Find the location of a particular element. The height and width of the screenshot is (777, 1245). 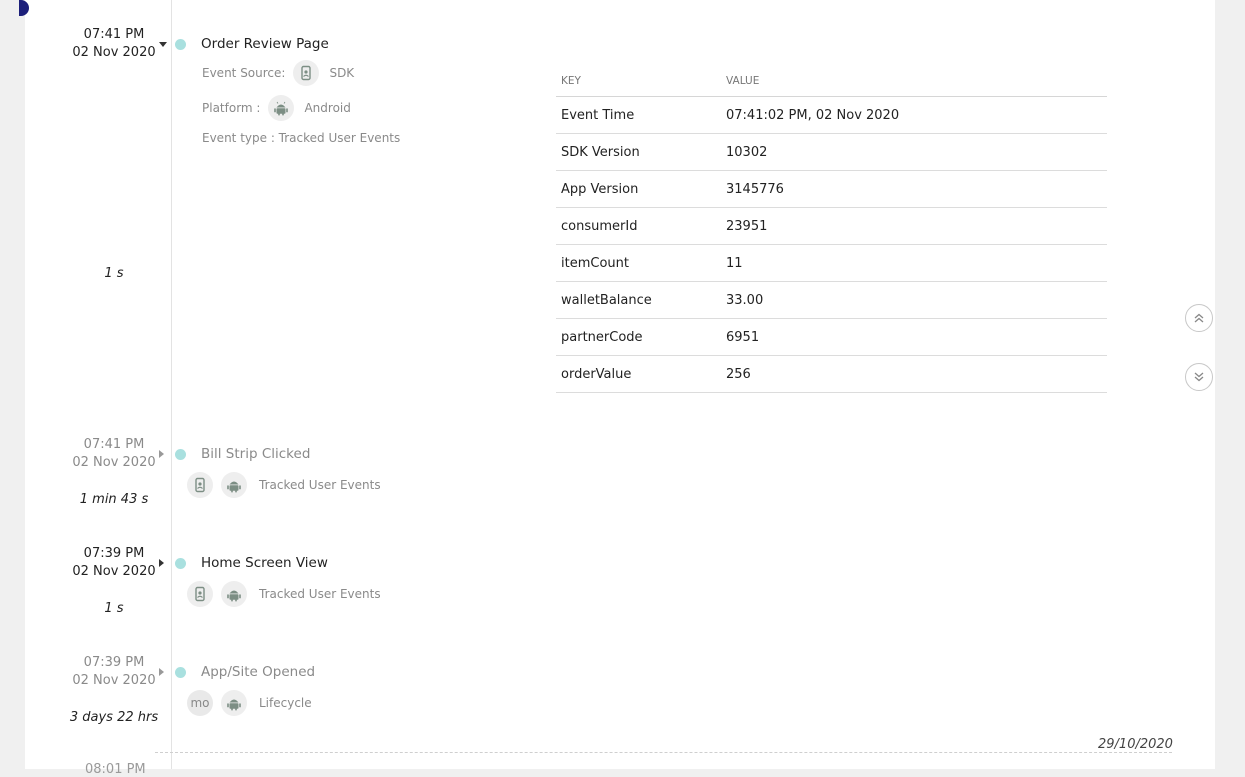

double-chevron-down-icon is located at coordinates (1199, 377).